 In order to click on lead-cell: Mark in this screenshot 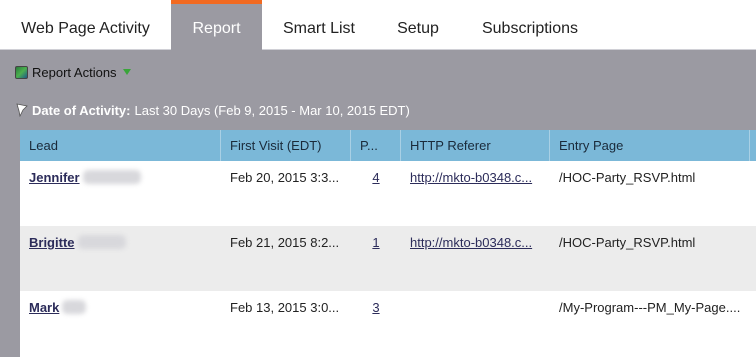, I will do `click(120, 323)`.